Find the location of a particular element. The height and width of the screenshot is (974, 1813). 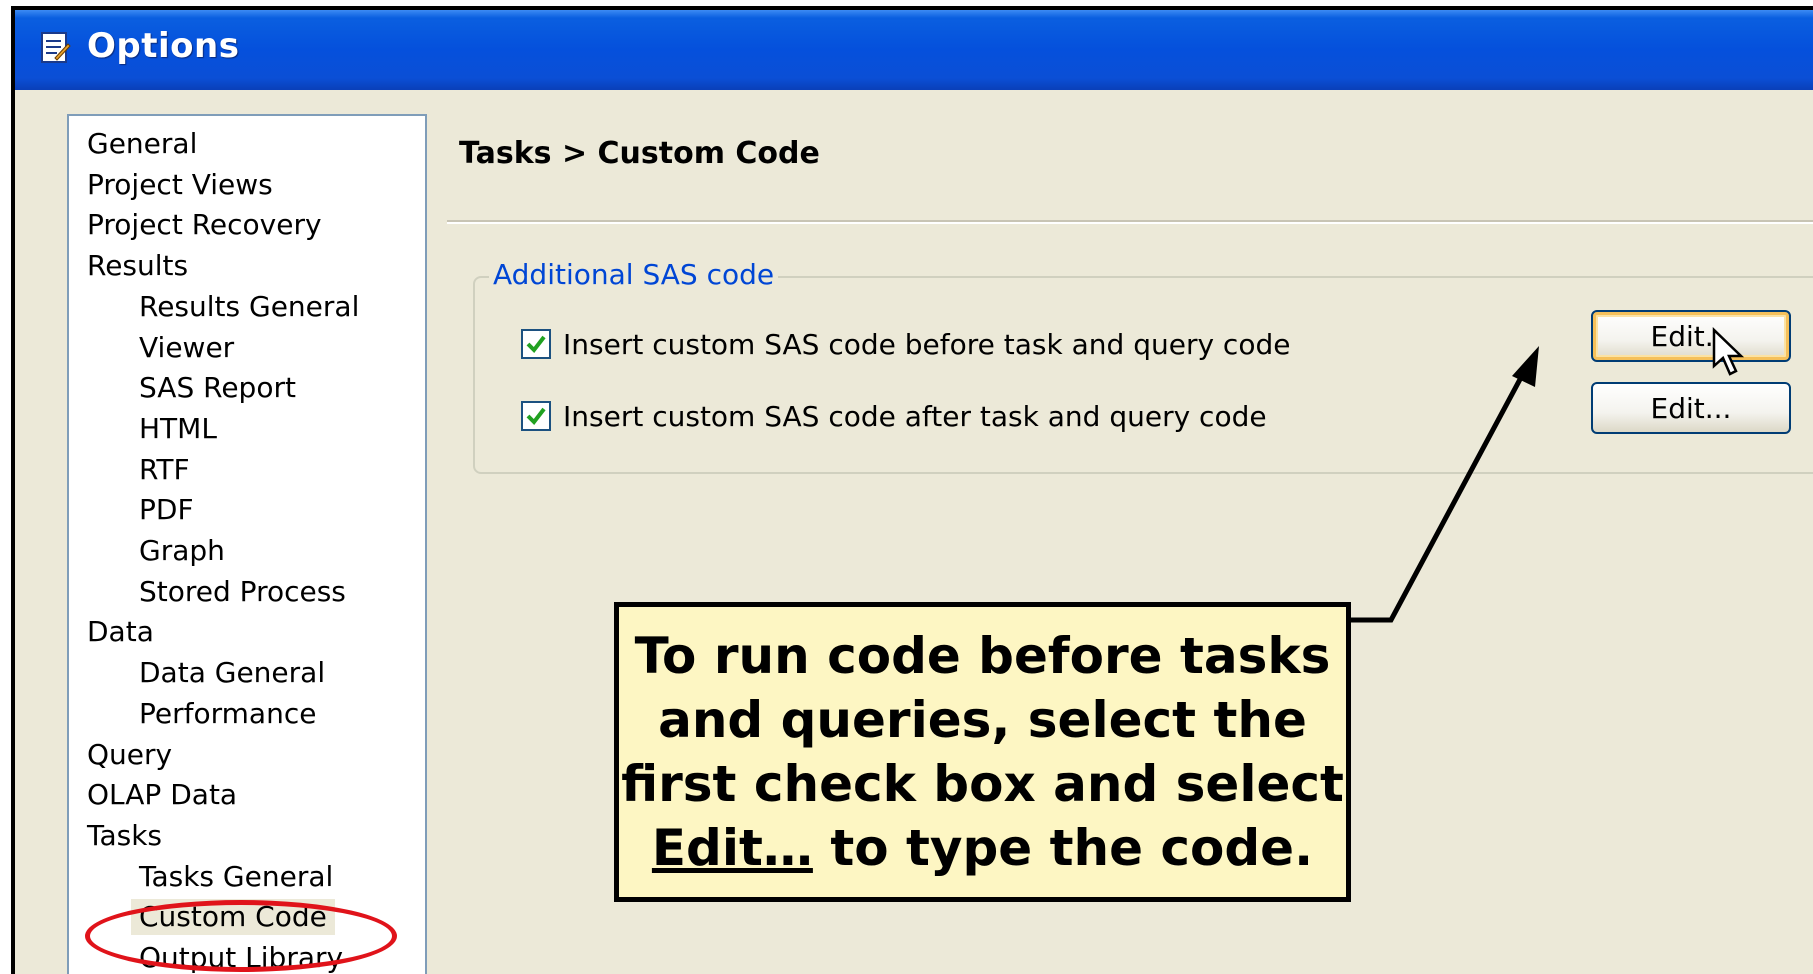

nav-item: Project Recovery is located at coordinates (204, 225).